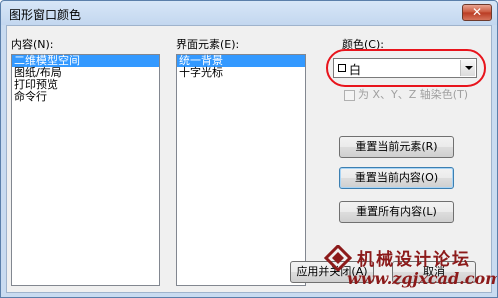  I want to click on context-label: 内容(N):, so click(32, 44).